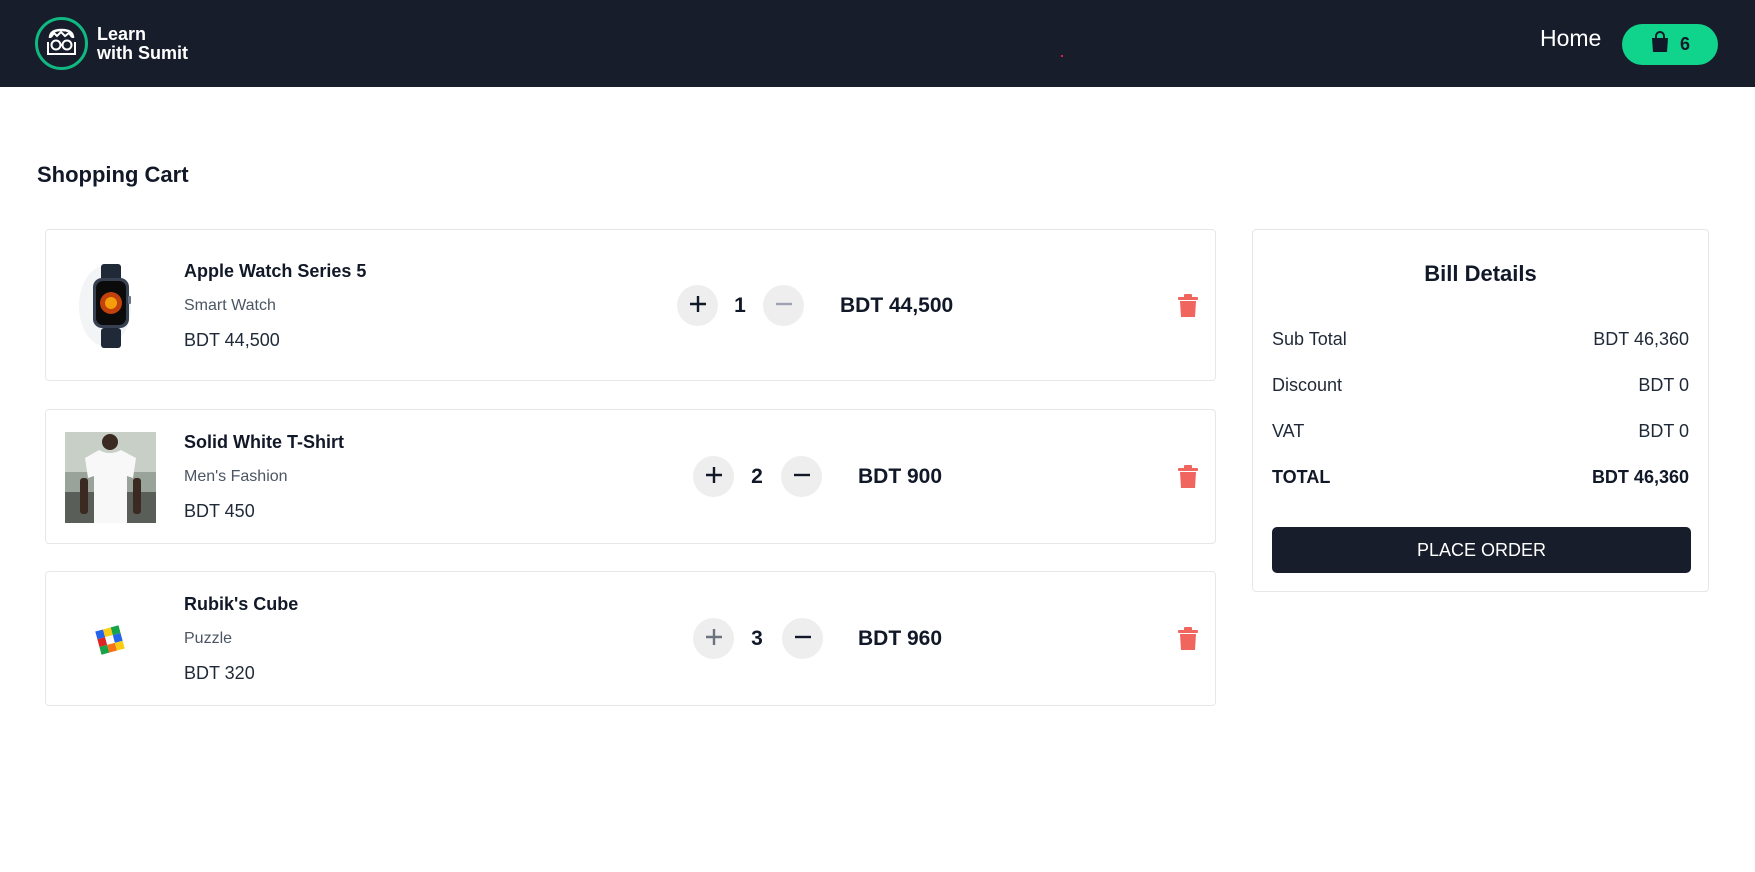 The width and height of the screenshot is (1755, 872). Describe the element at coordinates (900, 638) in the screenshot. I see `item-line-total: BDT 960` at that location.